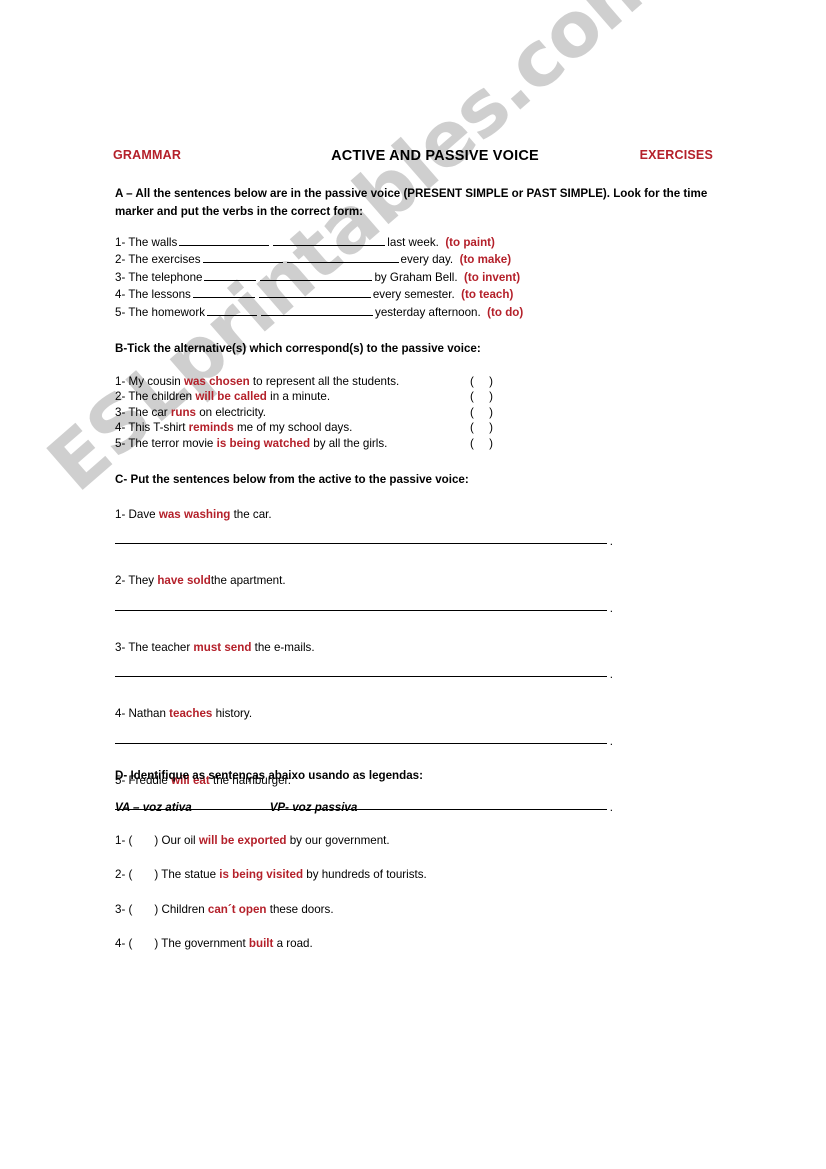 Image resolution: width=826 pixels, height=1169 pixels. I want to click on item-verb-cue: (to teach), so click(487, 295).